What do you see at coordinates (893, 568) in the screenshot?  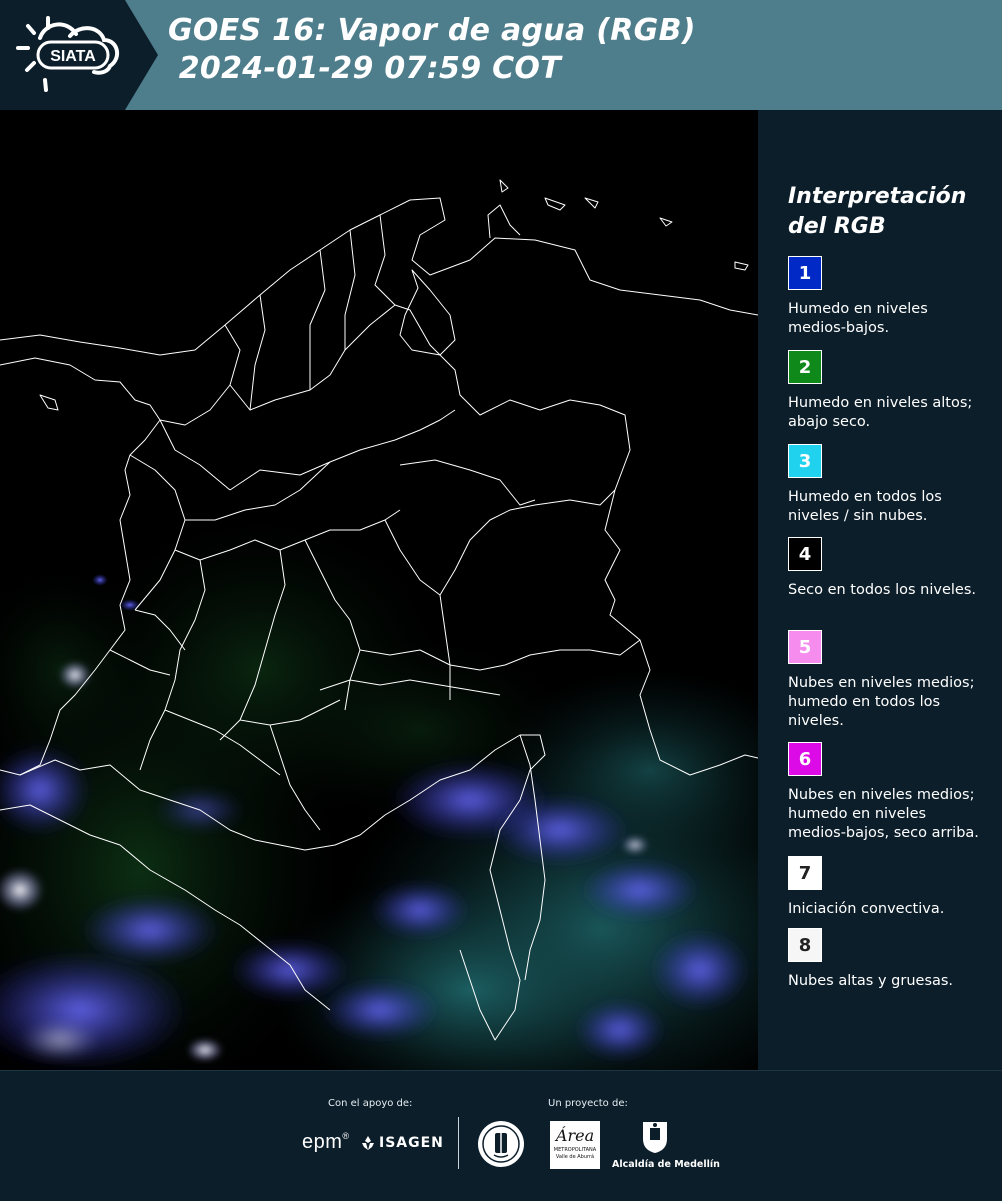 I see `legend-item-4: 4 Seco en todos los niveles.` at bounding box center [893, 568].